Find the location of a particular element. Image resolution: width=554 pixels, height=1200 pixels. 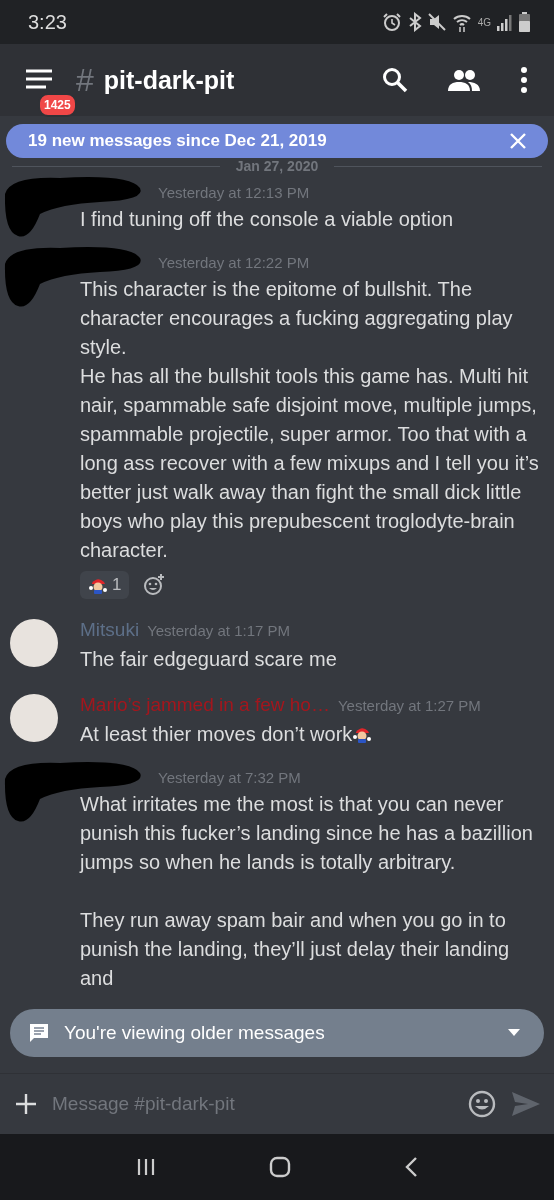

message-text: I find tuning off the console a viable option is located at coordinates (267, 219).